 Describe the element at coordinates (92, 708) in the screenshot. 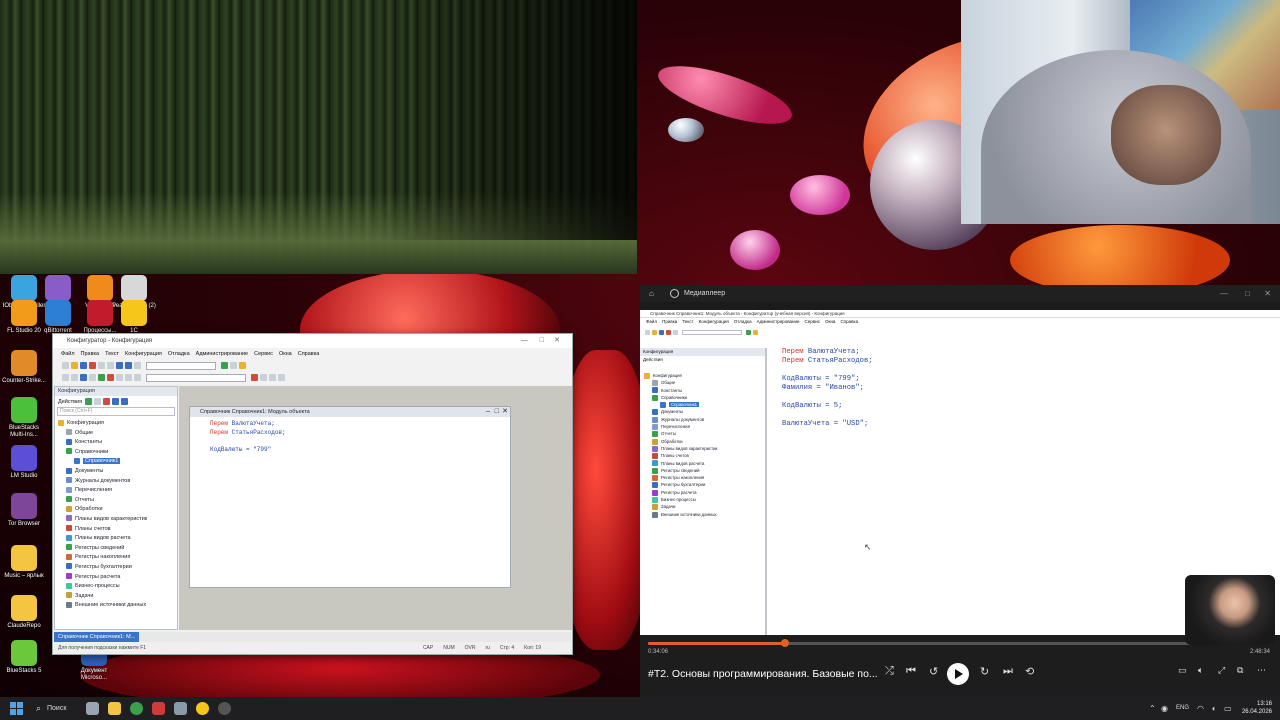

I see `task-view-icon` at that location.